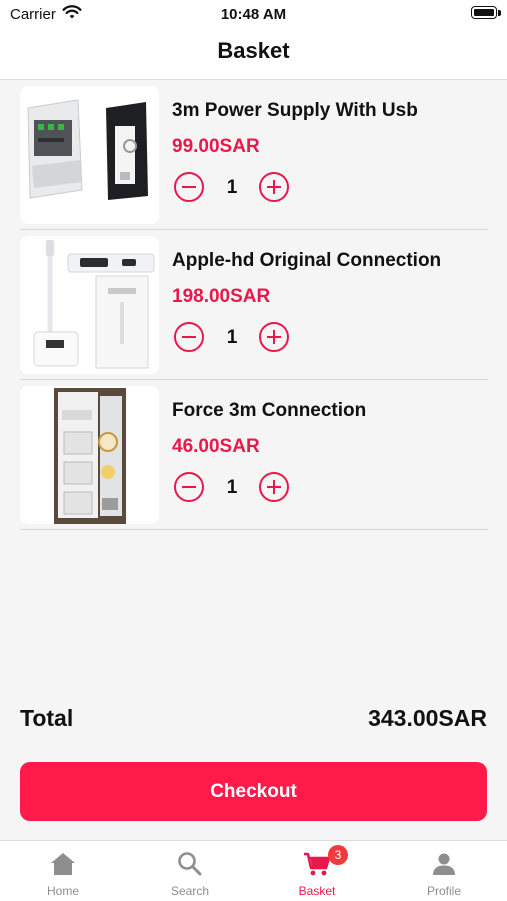 The width and height of the screenshot is (507, 901). I want to click on product-price: 198.00SAR, so click(221, 296).